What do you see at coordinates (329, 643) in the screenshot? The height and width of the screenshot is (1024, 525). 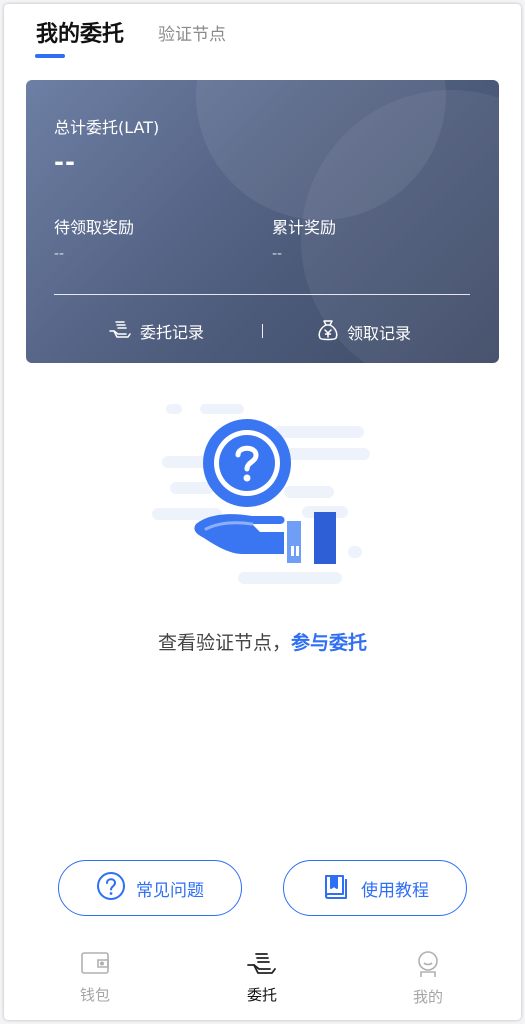 I see `join-delegation-link: 参与委托` at bounding box center [329, 643].